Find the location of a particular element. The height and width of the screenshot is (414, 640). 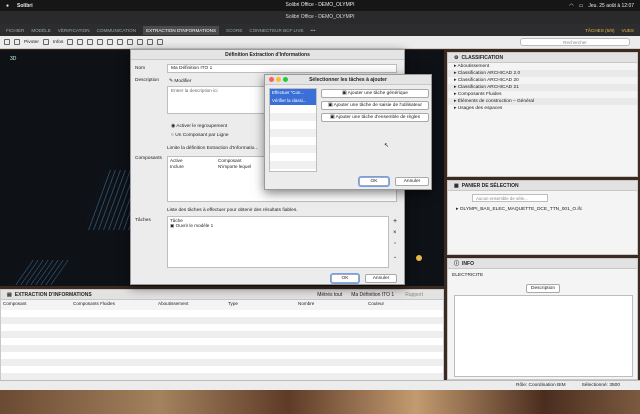

model-marker is located at coordinates (419, 258).